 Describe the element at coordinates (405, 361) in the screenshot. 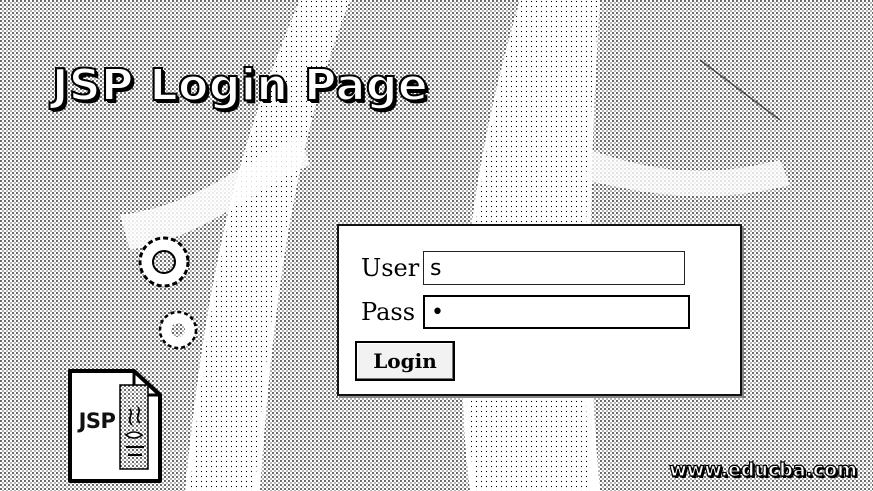

I see `login-button: Login` at that location.